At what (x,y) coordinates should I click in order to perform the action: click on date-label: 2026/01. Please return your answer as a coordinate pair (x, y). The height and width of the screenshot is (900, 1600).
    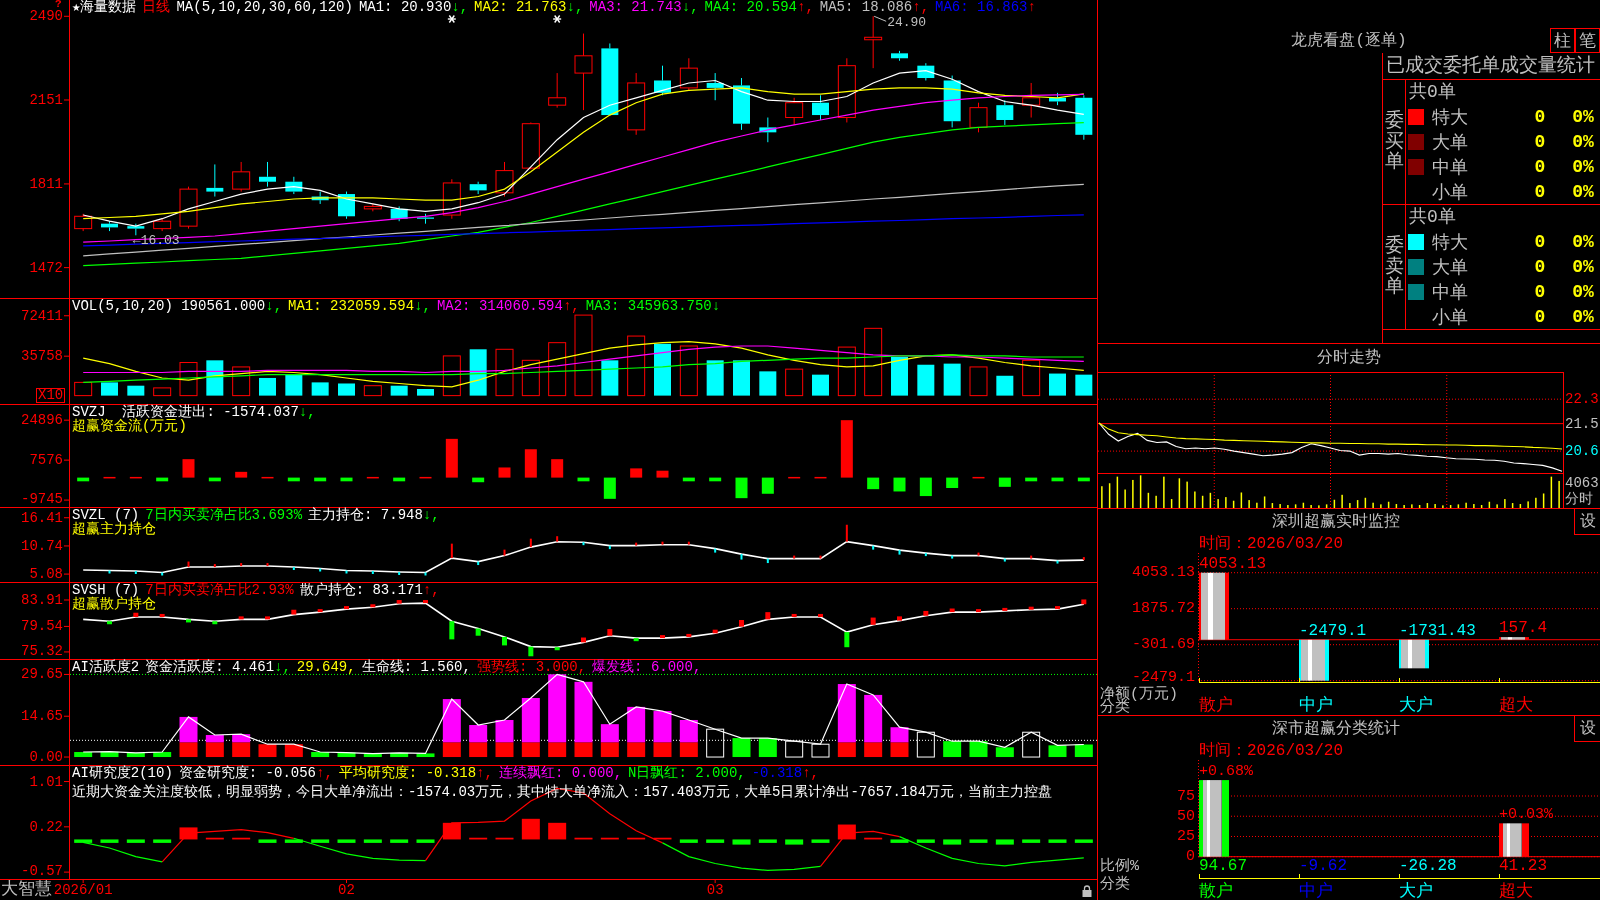
    Looking at the image, I should click on (83, 890).